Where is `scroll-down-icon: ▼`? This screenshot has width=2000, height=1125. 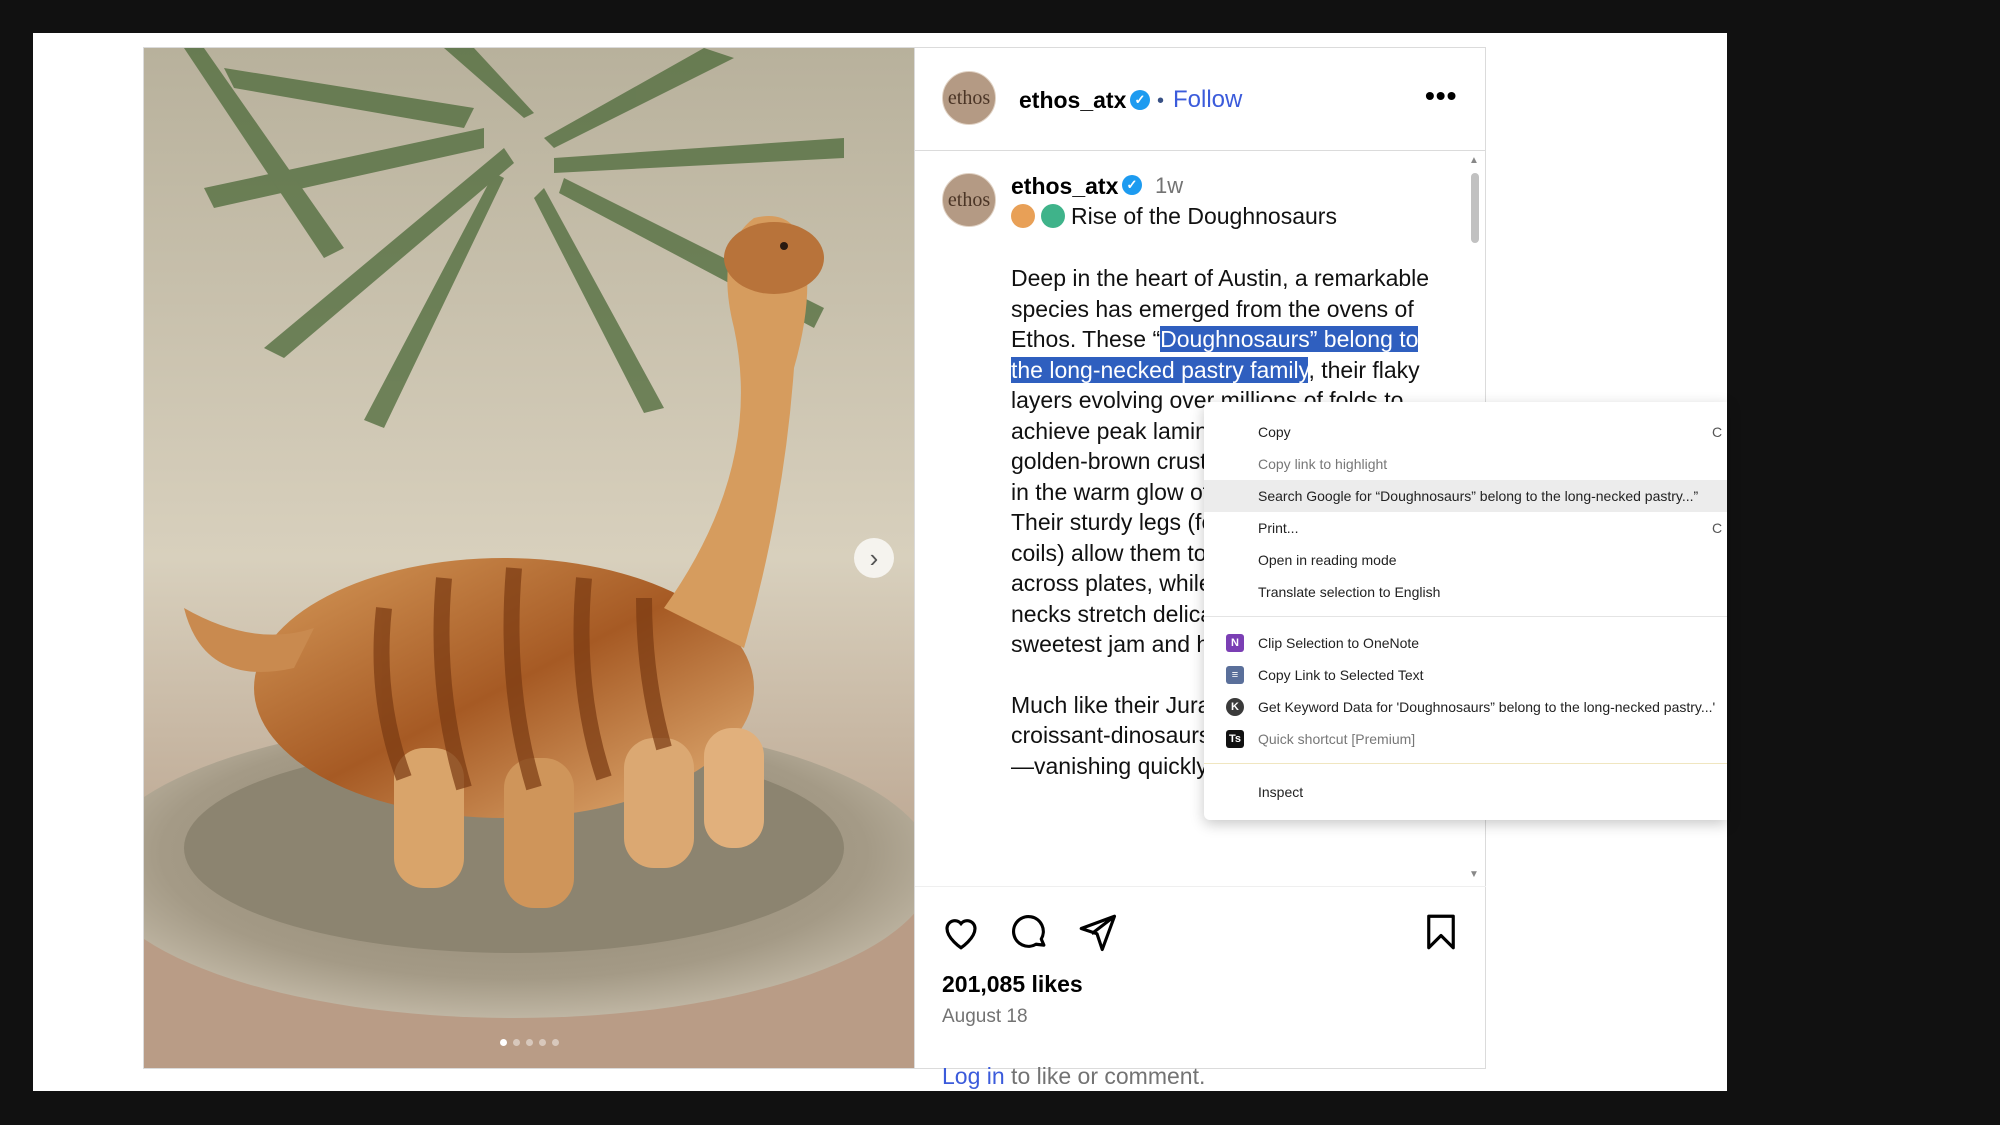
scroll-down-icon: ▼ is located at coordinates (1474, 874).